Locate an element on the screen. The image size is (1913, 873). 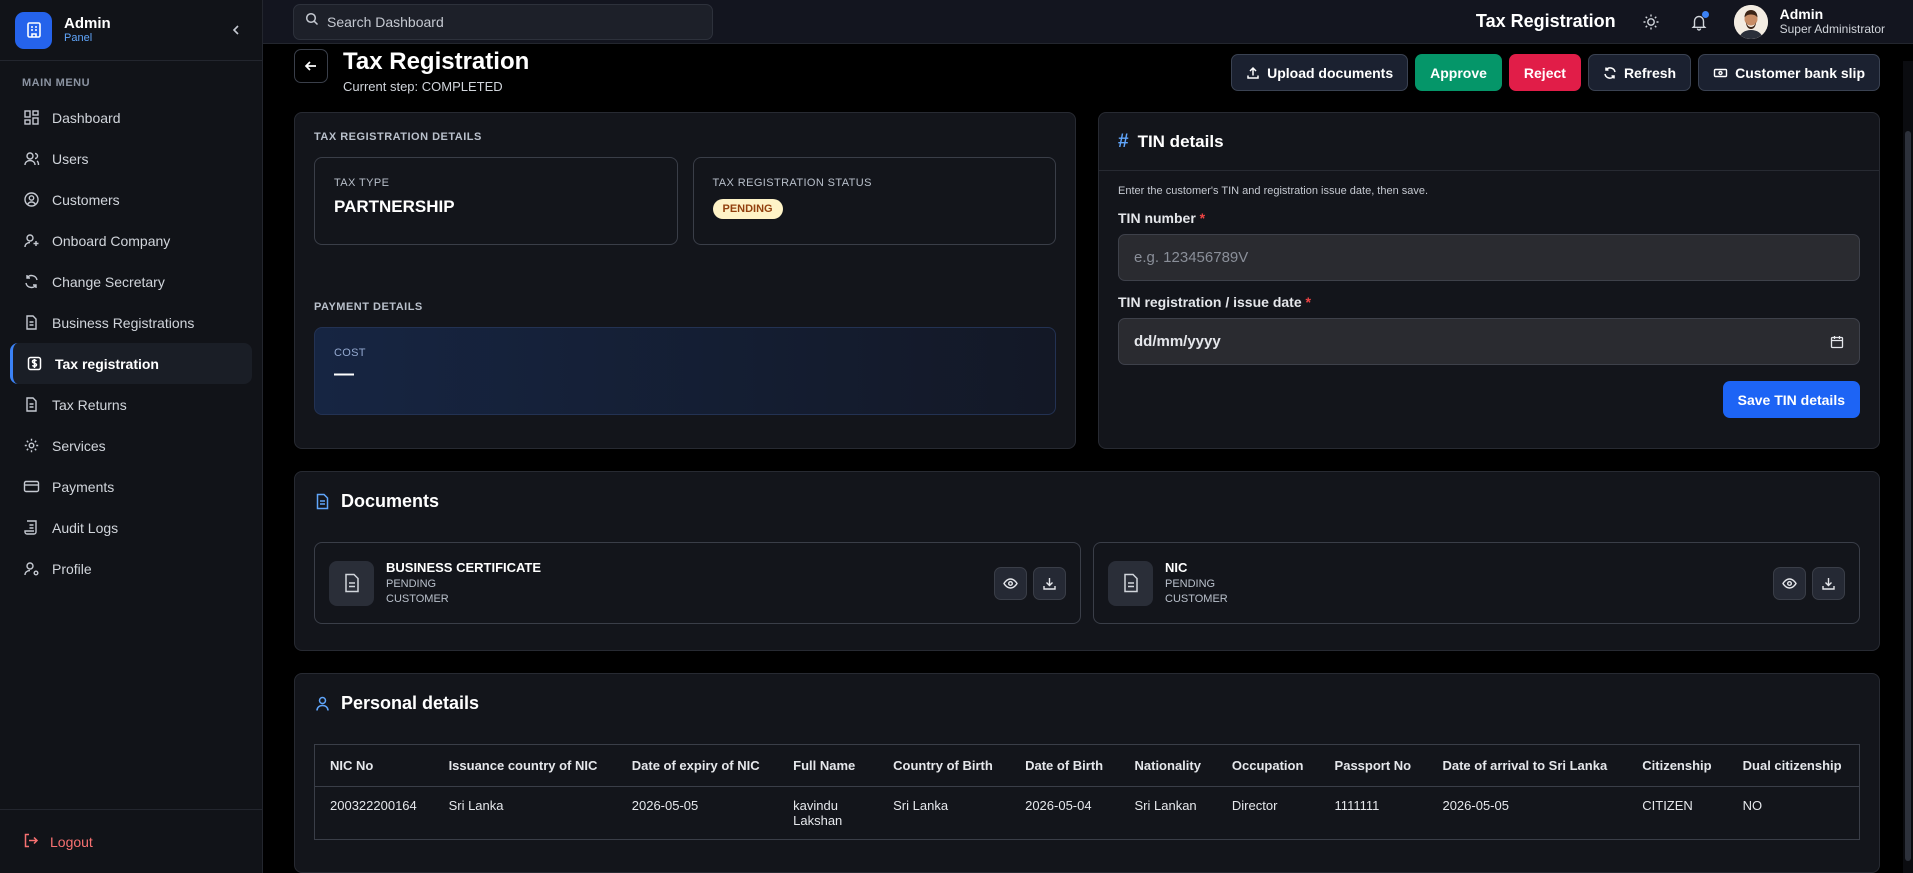
bell-icon is located at coordinates (1699, 22).